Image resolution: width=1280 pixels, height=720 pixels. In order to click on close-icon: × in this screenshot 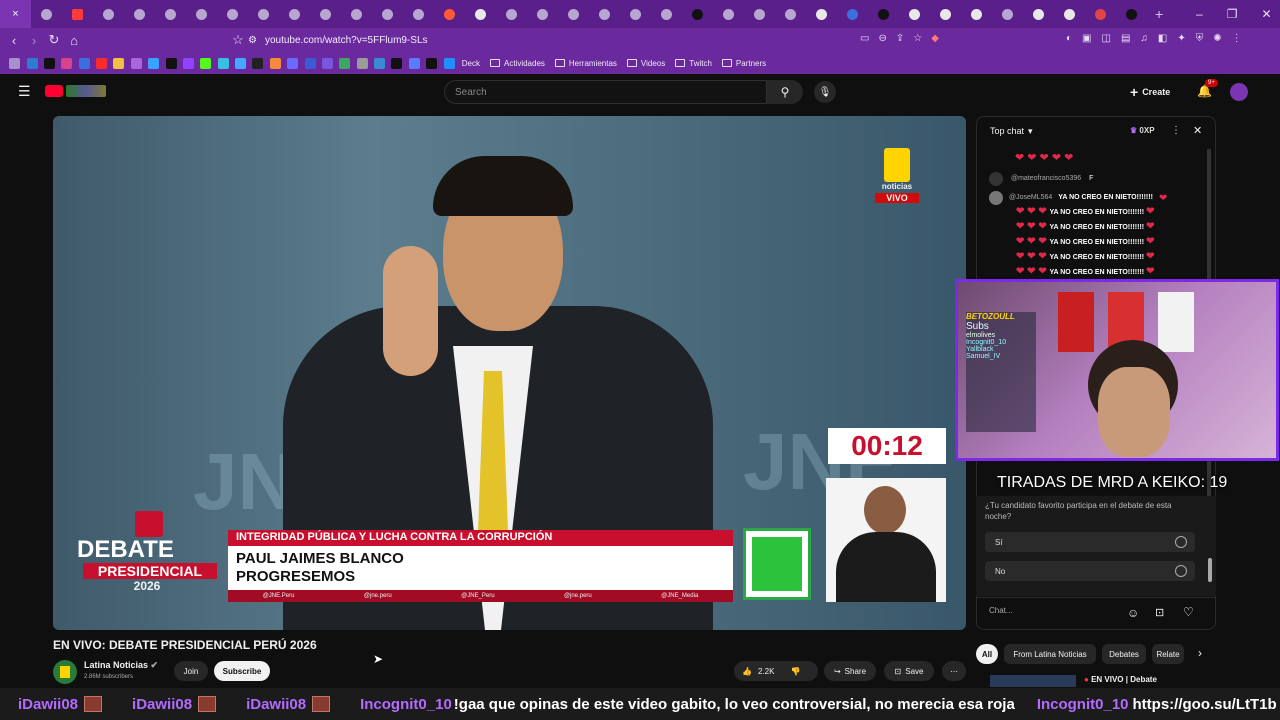, I will do `click(15, 14)`.